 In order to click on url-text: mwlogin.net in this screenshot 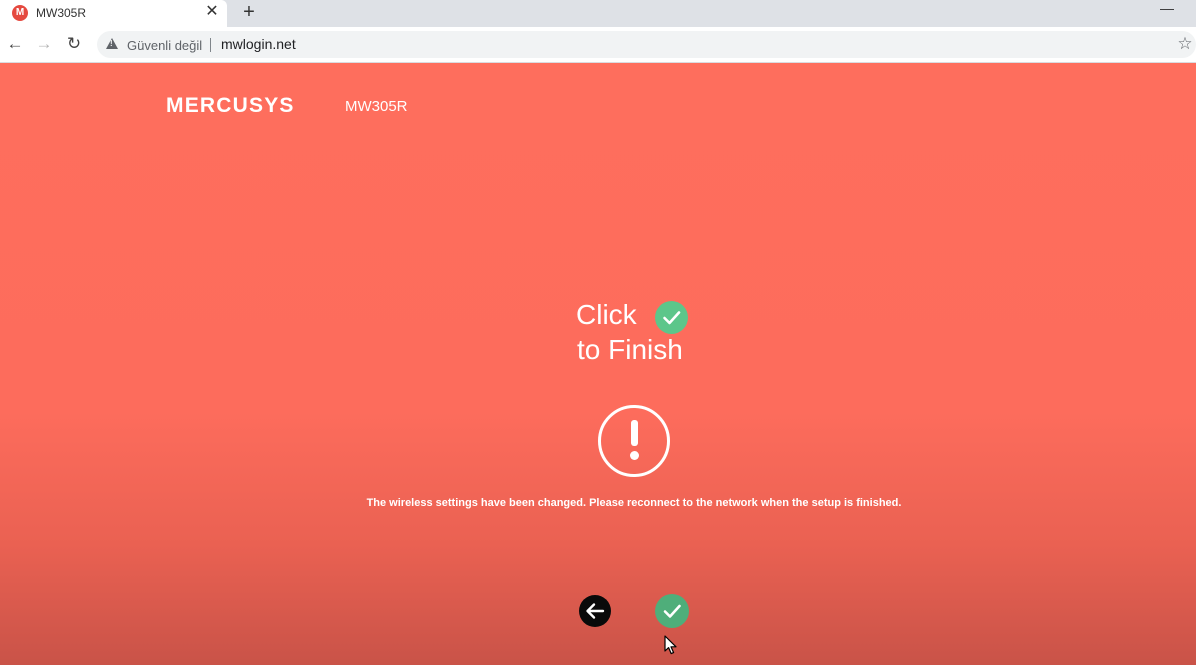, I will do `click(258, 44)`.